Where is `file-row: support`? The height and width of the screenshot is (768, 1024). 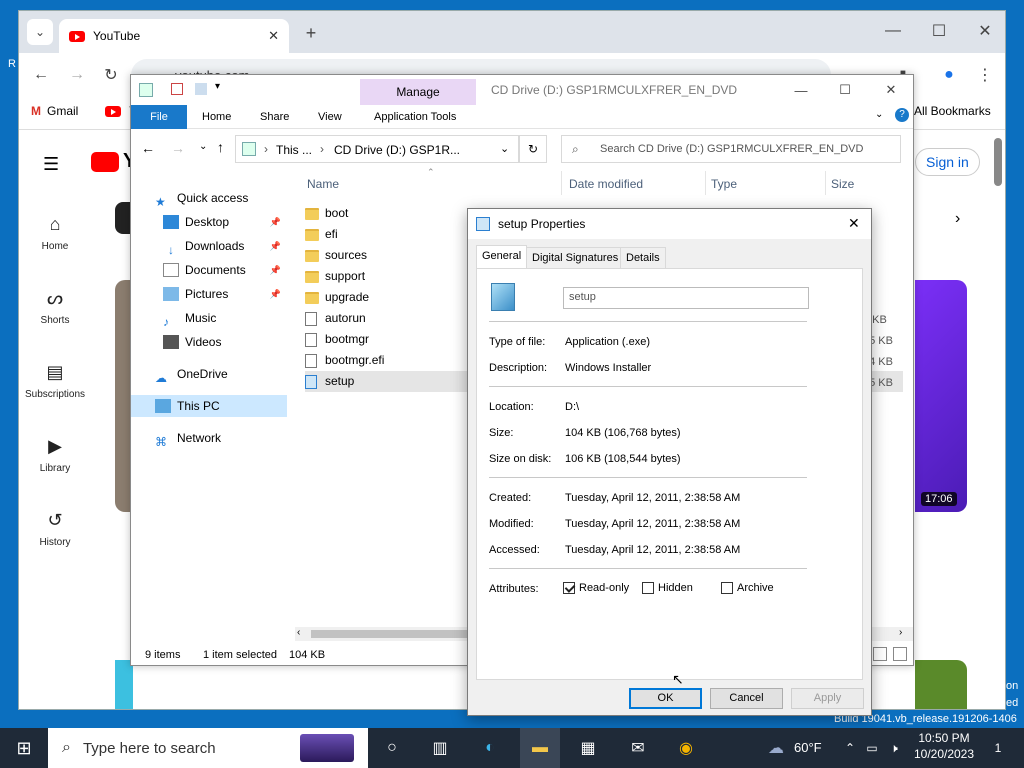
file-row: support is located at coordinates (335, 276).